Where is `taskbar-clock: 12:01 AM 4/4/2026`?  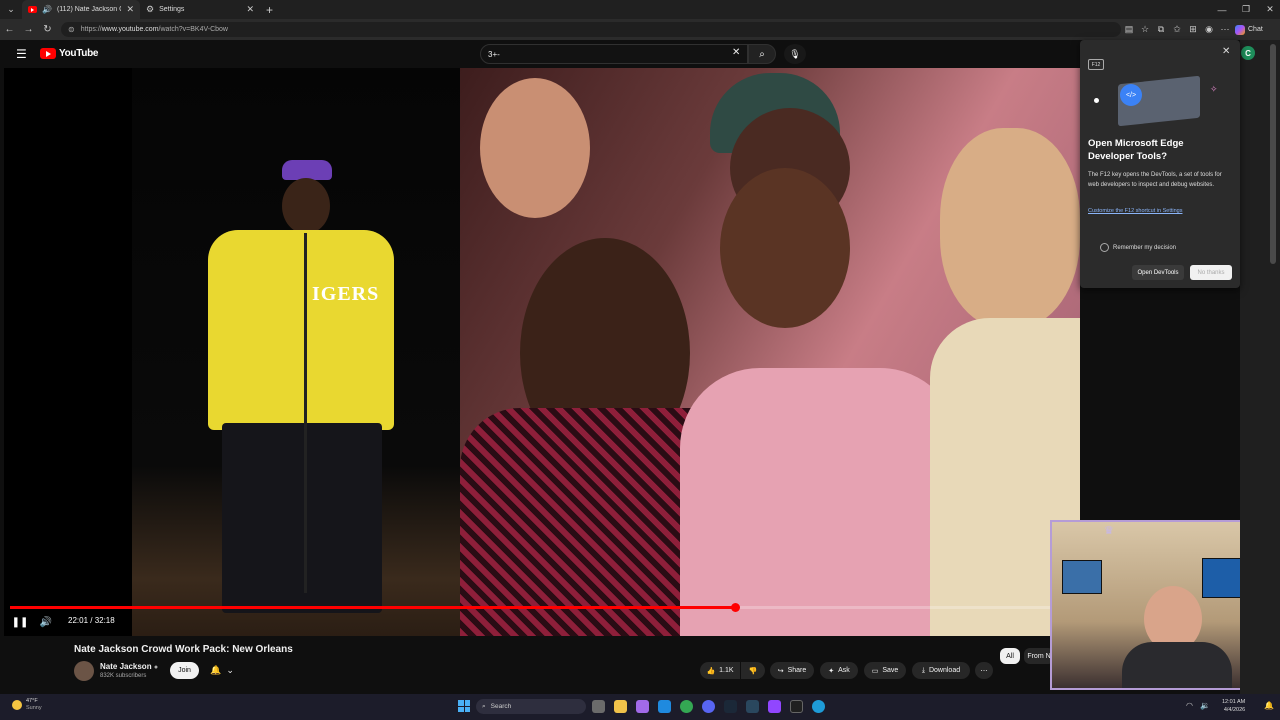
taskbar-clock: 12:01 AM 4/4/2026 is located at coordinates (1233, 706).